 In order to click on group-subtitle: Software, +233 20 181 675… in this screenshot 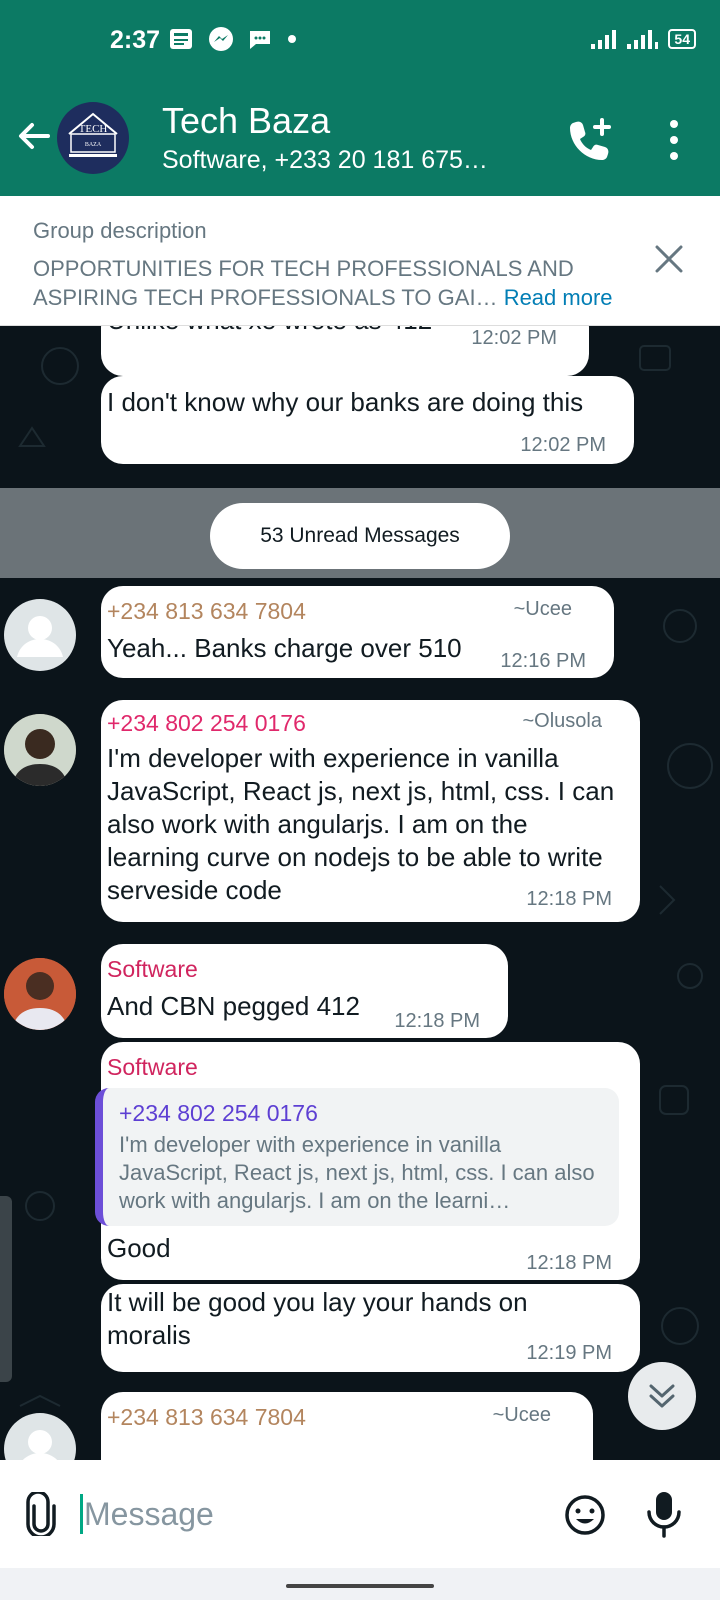, I will do `click(332, 160)`.